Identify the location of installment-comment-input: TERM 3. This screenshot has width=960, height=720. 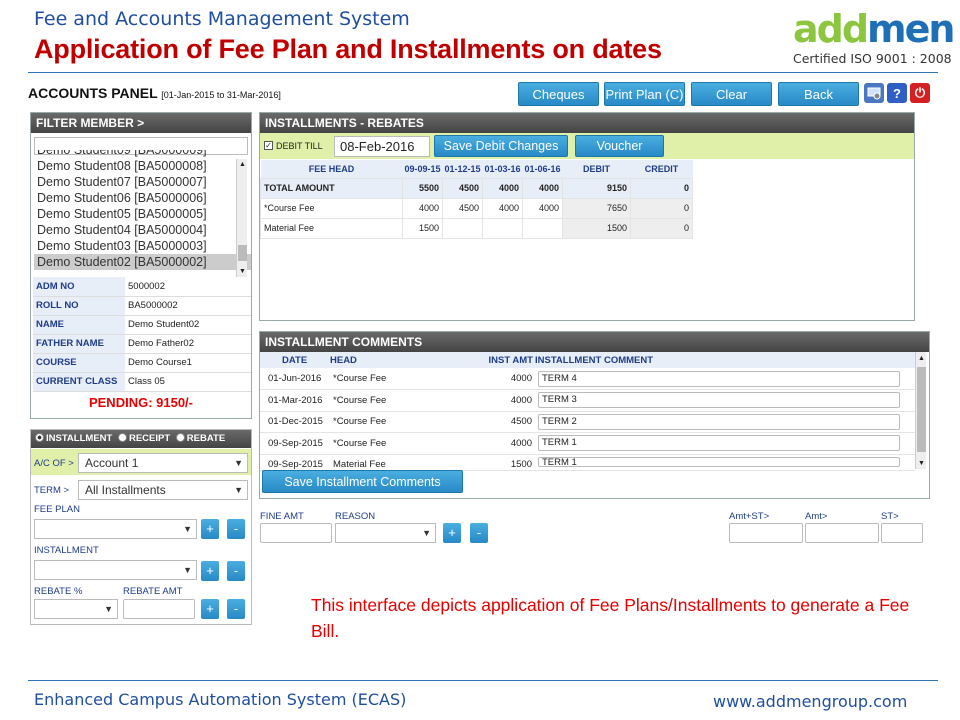
(719, 400).